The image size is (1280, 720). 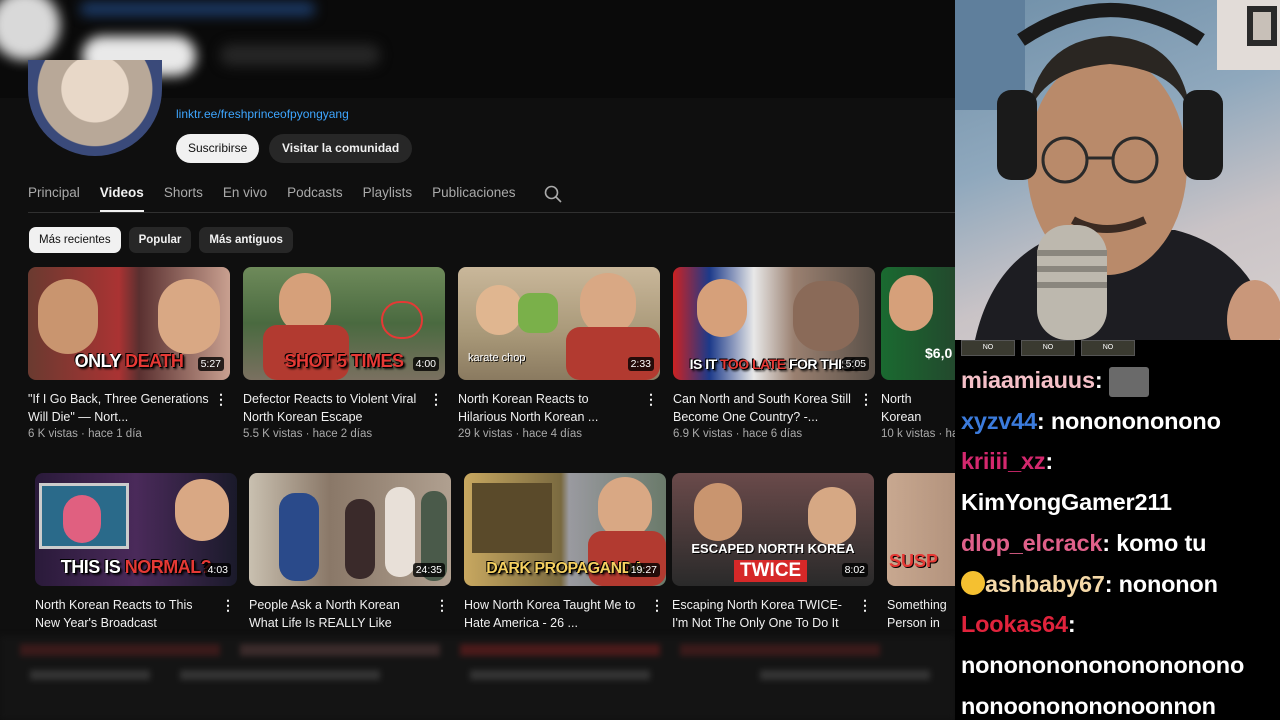 I want to click on chat-username: dlop_elcrack, so click(x=1031, y=543).